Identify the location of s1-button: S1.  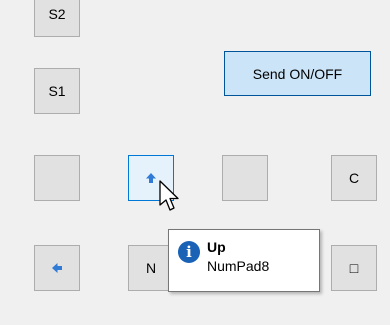
(57, 91).